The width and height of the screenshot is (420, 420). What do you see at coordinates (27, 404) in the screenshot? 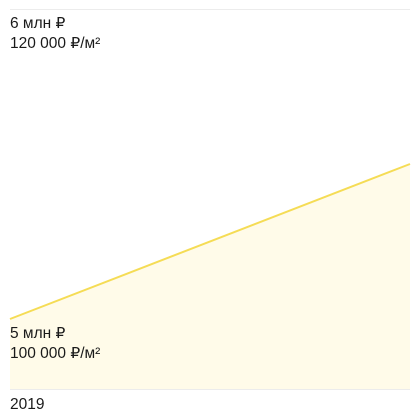
I see `x-tick-label: 2019` at bounding box center [27, 404].